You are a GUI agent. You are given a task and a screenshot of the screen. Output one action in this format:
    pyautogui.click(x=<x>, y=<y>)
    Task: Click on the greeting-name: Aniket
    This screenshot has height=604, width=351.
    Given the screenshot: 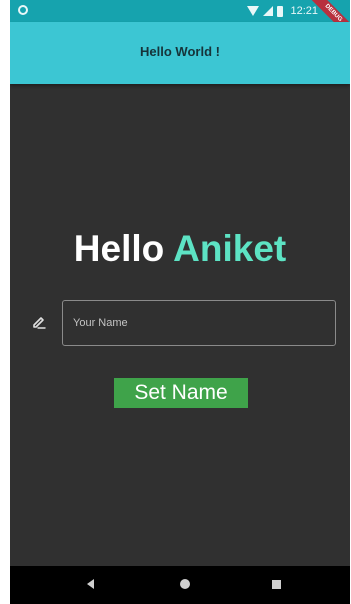 What is the action you would take?
    pyautogui.click(x=230, y=248)
    